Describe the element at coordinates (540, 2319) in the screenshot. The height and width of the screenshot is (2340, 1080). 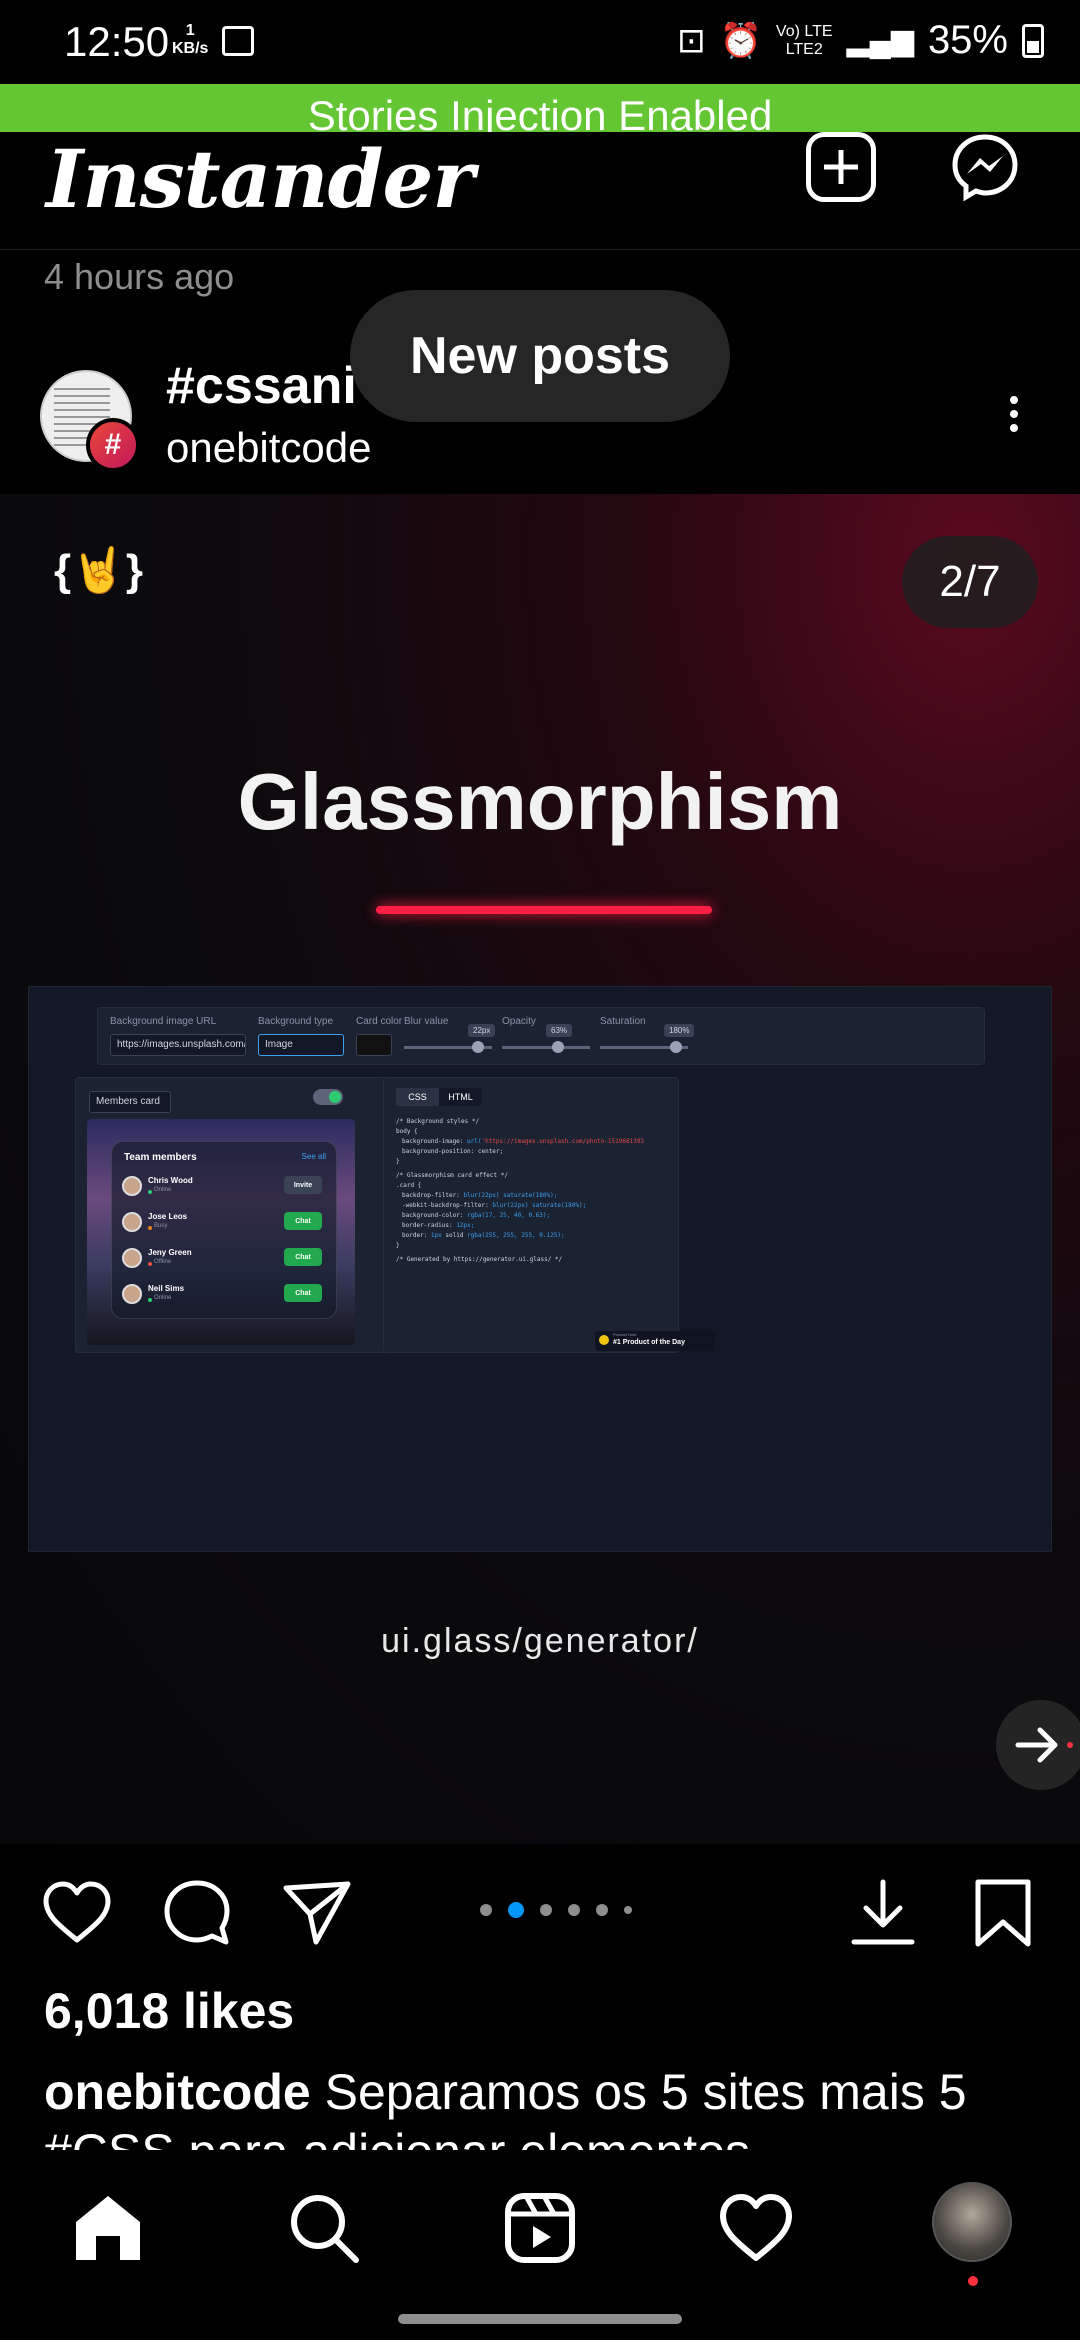
I see `home-indicator` at that location.